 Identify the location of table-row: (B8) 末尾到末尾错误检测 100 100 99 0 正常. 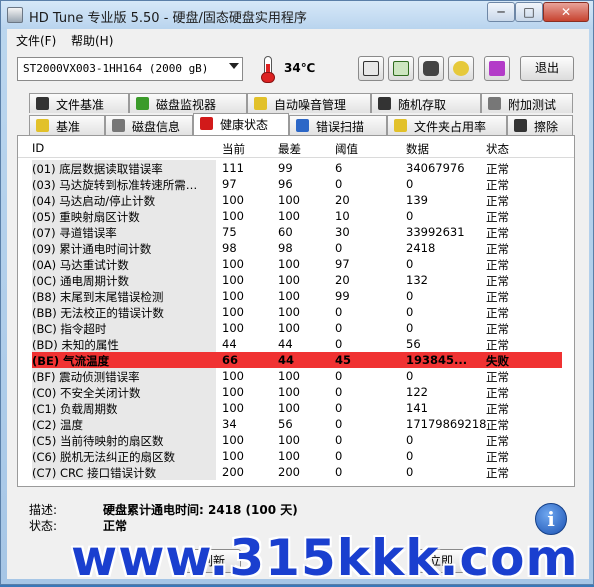
(297, 296).